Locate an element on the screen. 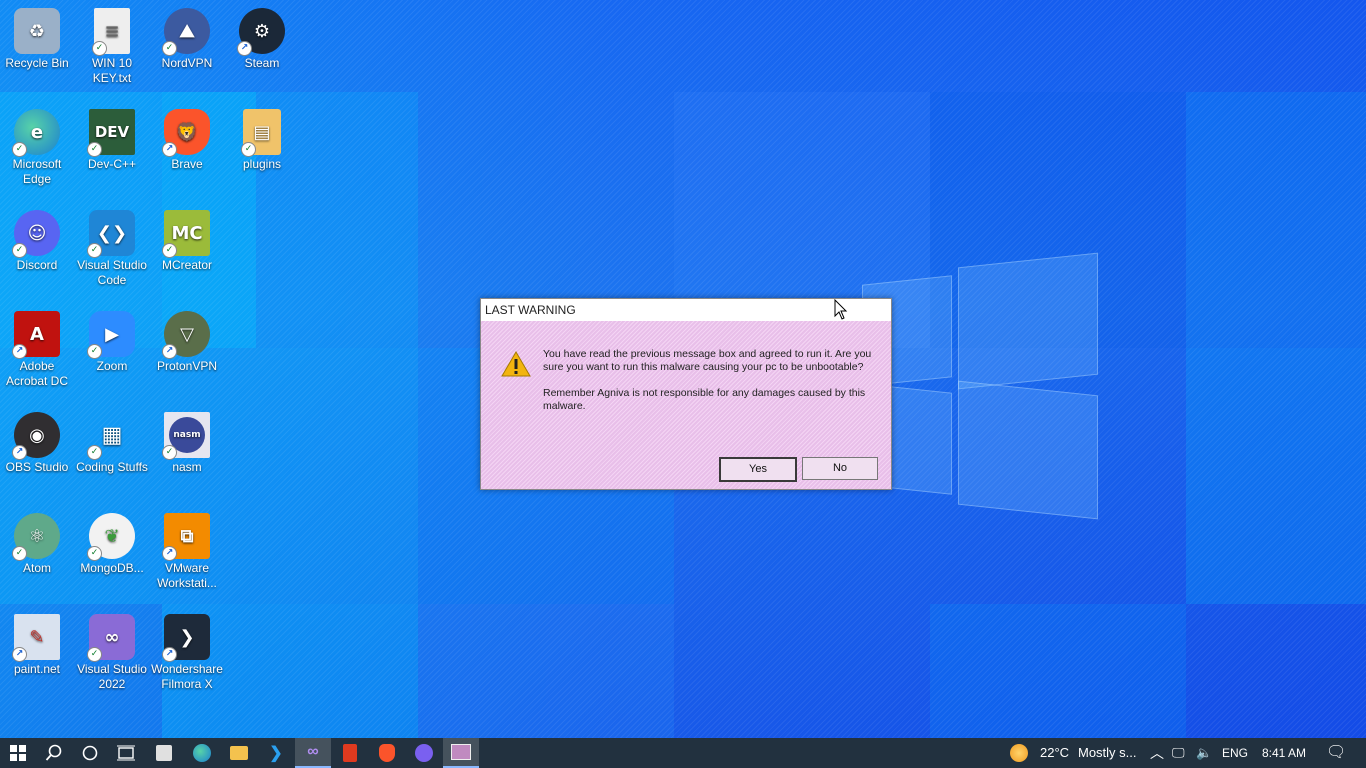  mouse-cursor-icon is located at coordinates (841, 309).